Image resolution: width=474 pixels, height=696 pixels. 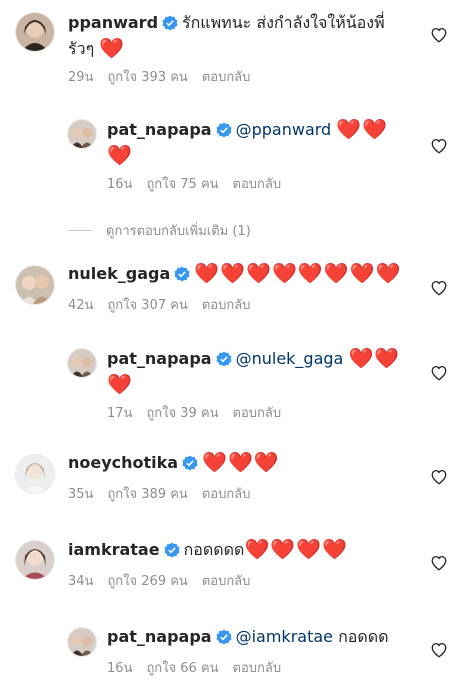 I want to click on comment-text: รัวๆ, so click(x=81, y=48).